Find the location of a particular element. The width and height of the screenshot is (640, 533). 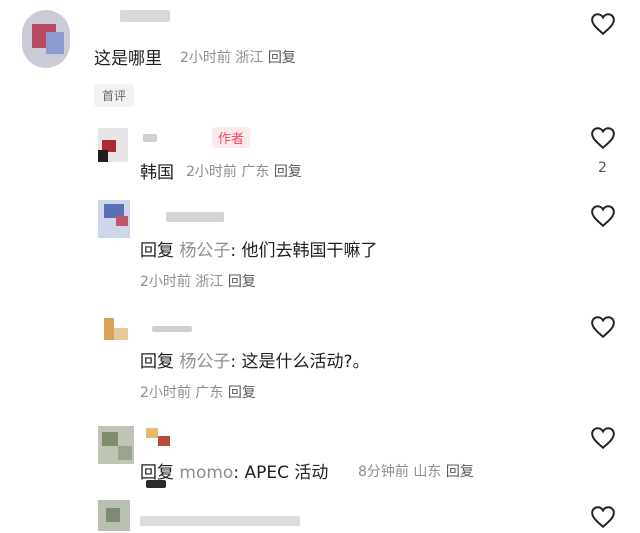

comment-text: 回复 杨公子: 这是什么活动?。 is located at coordinates (255, 362).